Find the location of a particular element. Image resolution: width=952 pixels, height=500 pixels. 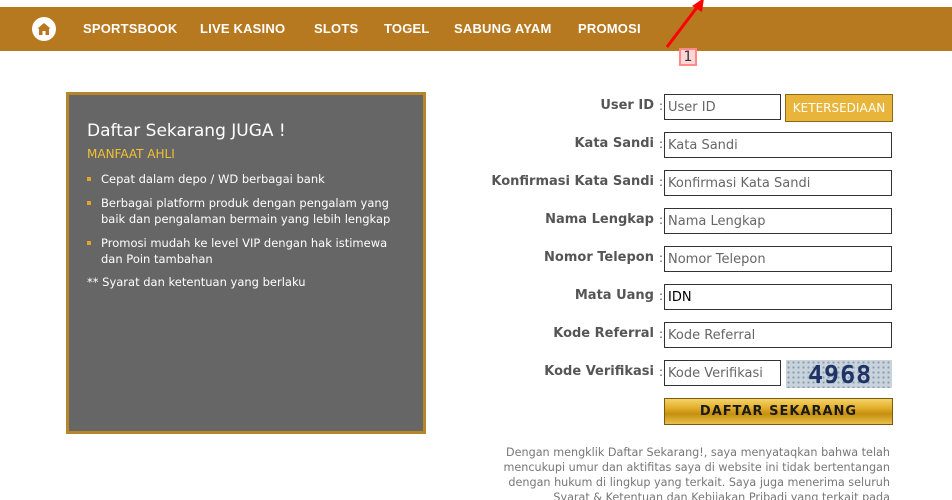

user-id-input is located at coordinates (722, 107).